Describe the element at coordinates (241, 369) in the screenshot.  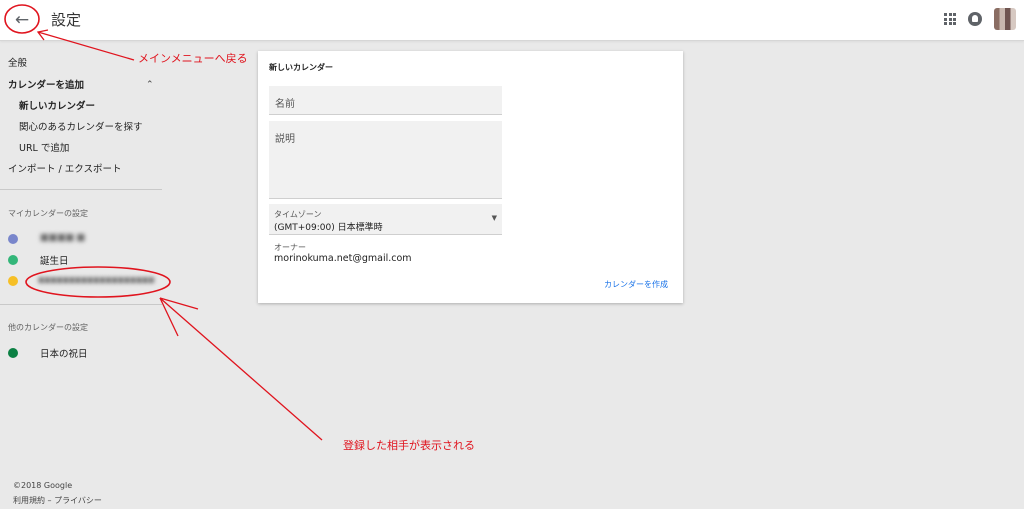
I see `registered-arrow` at that location.